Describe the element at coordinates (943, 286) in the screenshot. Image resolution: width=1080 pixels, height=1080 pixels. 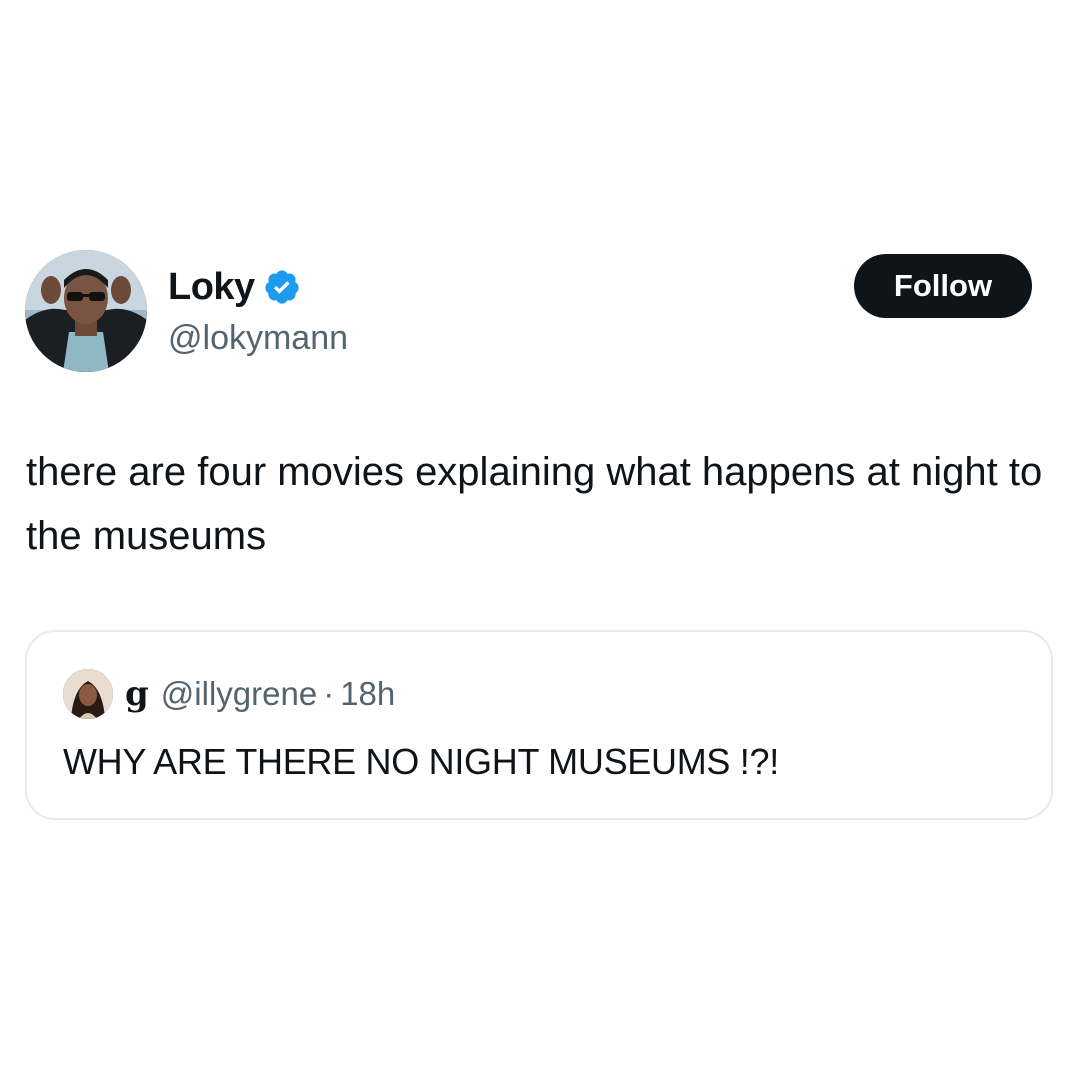
I see `follow-button: Follow` at that location.